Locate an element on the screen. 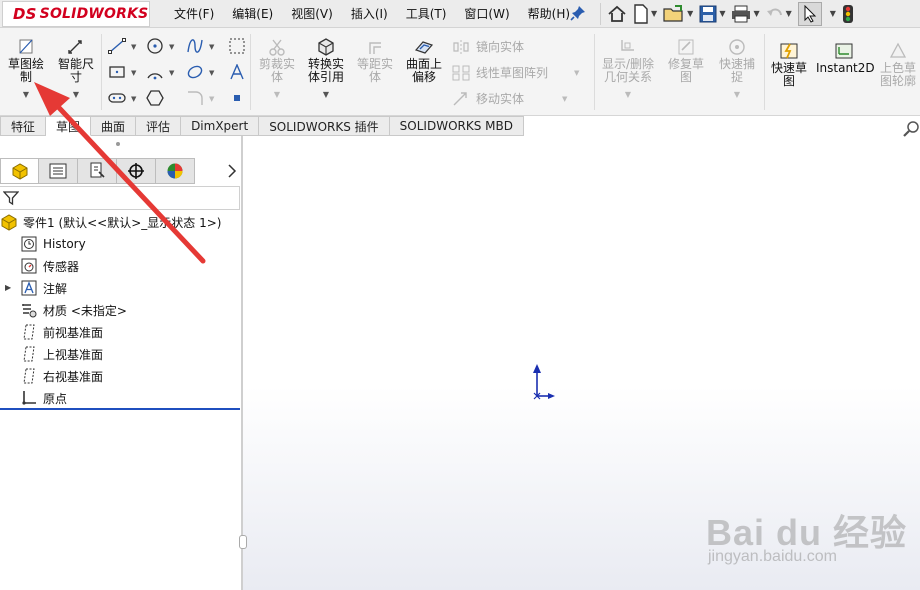 The image size is (920, 590). tree-item-annotations: 注解 is located at coordinates (43, 288).